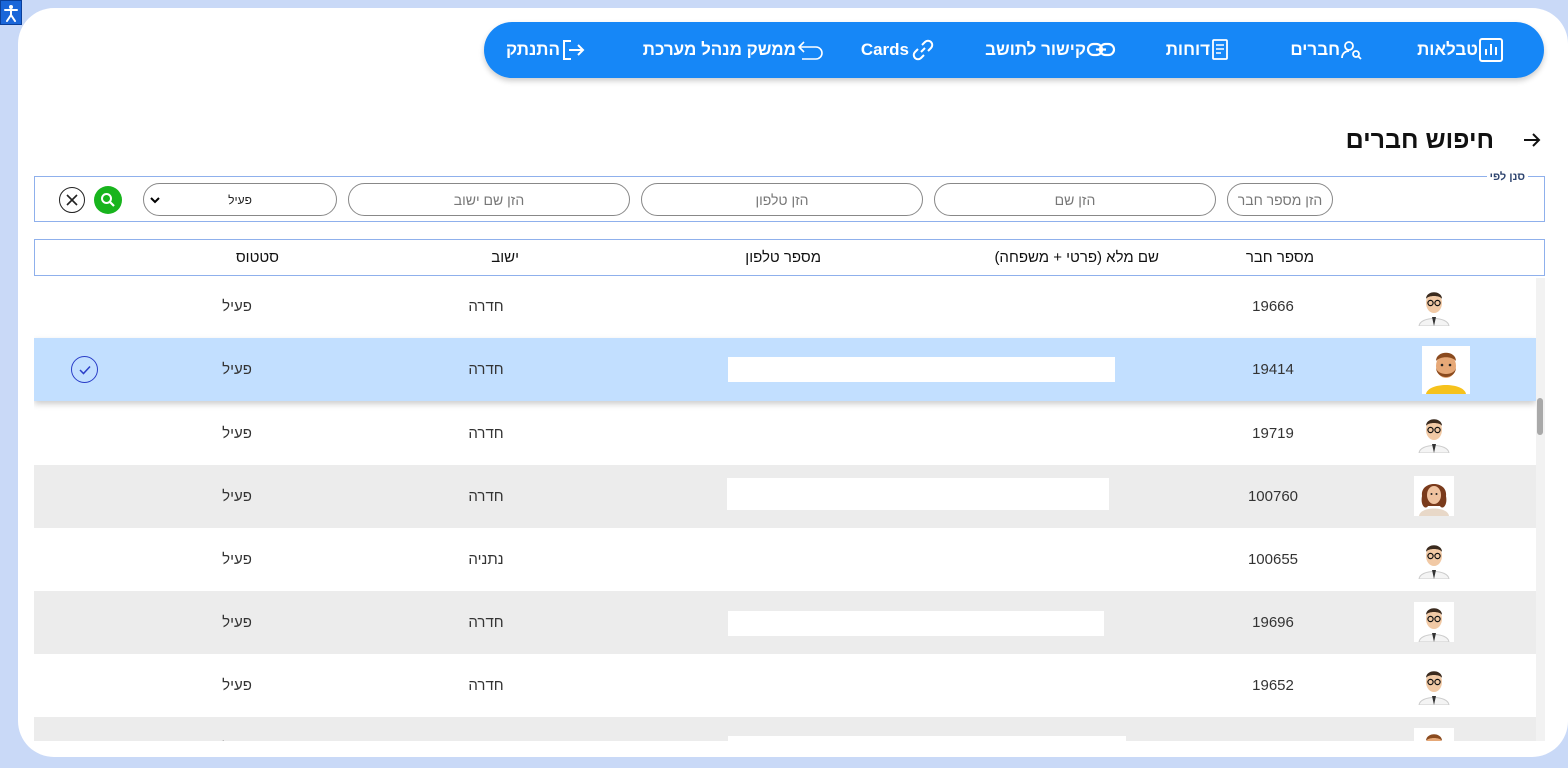 The image size is (1568, 768). I want to click on selected-check-button, so click(84, 369).